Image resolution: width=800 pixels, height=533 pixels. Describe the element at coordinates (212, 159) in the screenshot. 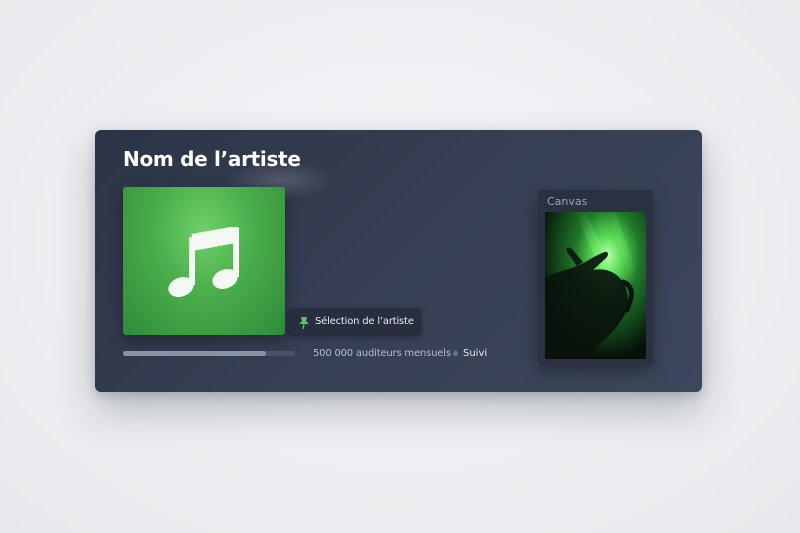

I see `artist-name-title: Nom de l’artiste` at that location.